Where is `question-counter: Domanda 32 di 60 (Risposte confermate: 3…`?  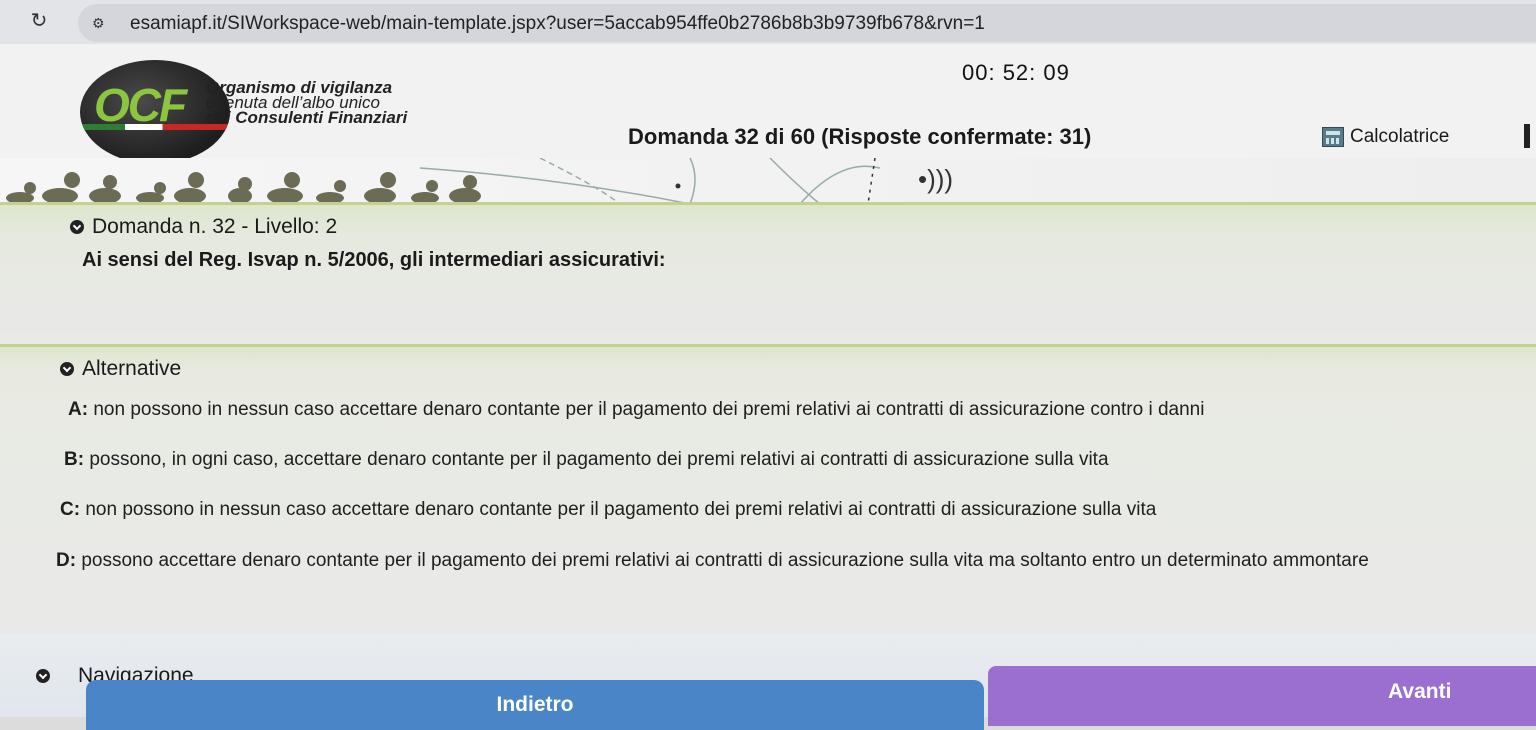 question-counter: Domanda 32 di 60 (Risposte confermate: 3… is located at coordinates (860, 136).